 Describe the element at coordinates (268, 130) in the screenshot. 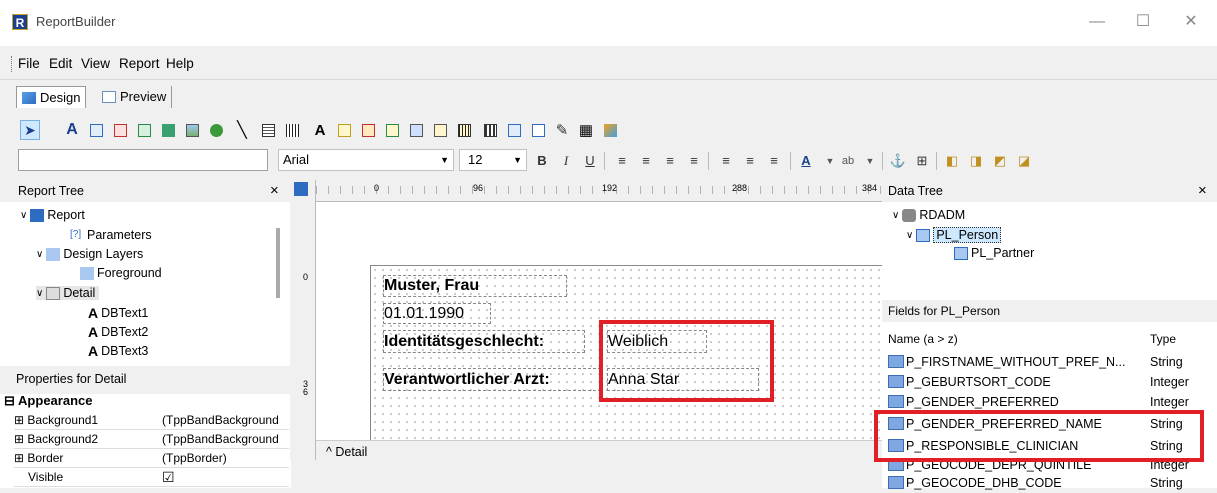

I see `dbtext-tool-icon` at that location.